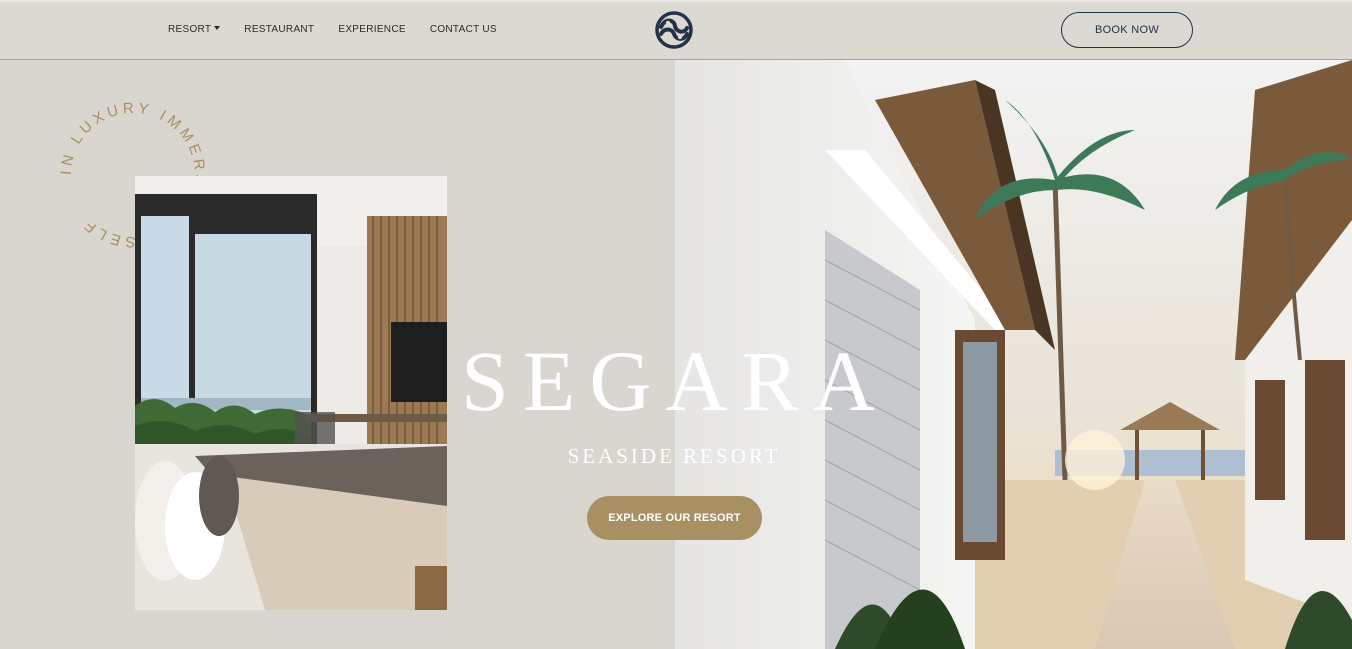 The height and width of the screenshot is (649, 1352). I want to click on nav-item-label: CONTACT US, so click(463, 29).